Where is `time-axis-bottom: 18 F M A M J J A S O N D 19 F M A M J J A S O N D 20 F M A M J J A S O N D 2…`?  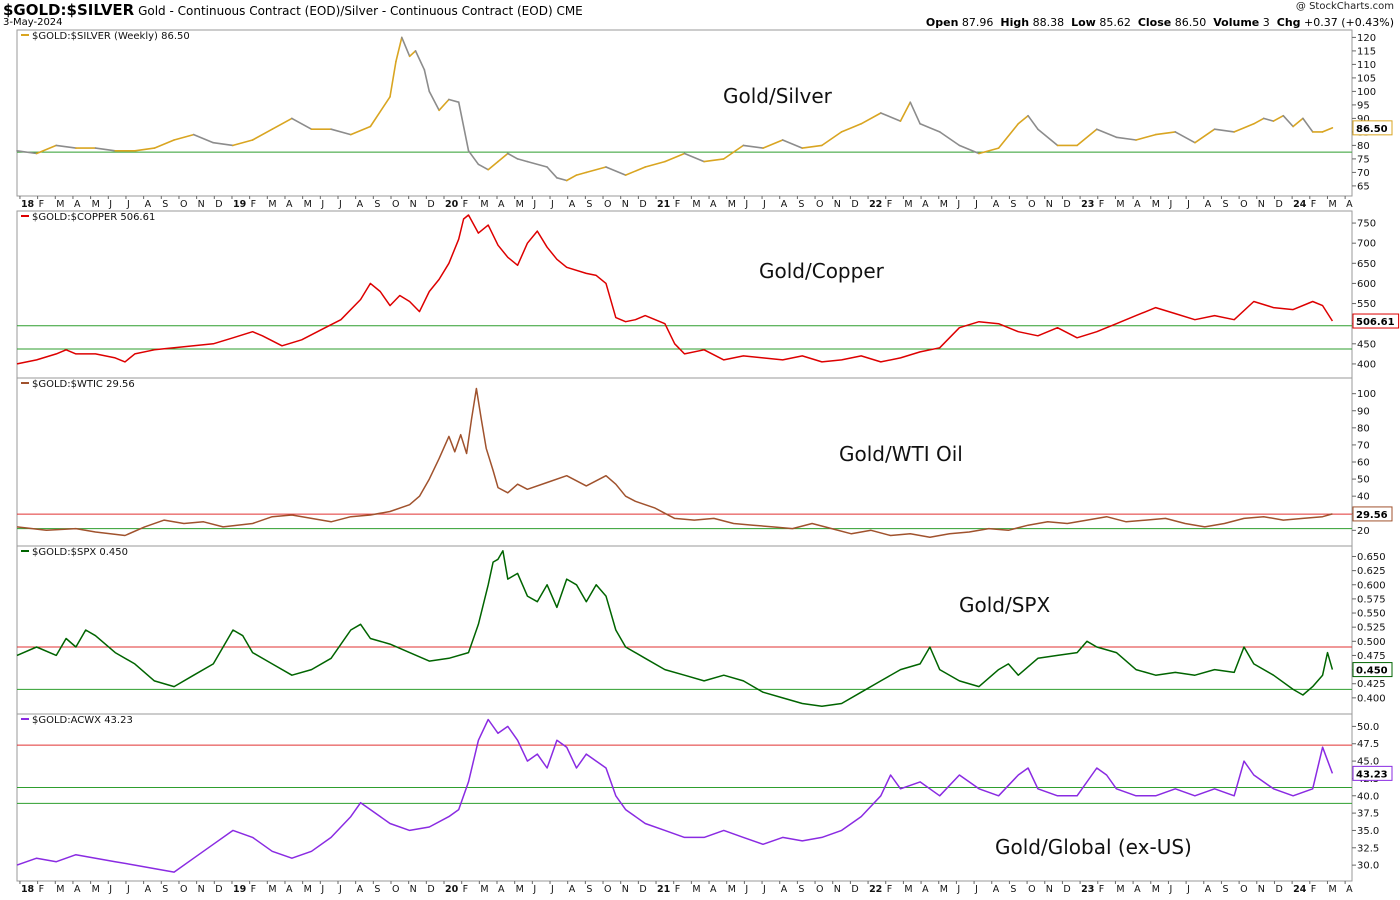 time-axis-bottom: 18 F M A M J J A S O N D 19 F M A M J J A S O N D 20 F M A M J J A S O N D 2… is located at coordinates (686, 888).